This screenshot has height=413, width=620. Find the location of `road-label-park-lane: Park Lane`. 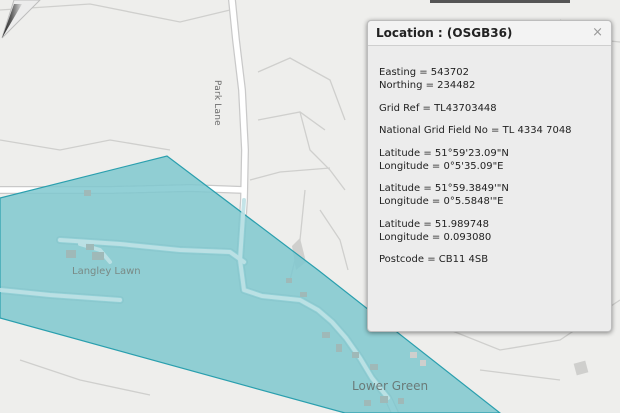

road-label-park-lane: Park Lane is located at coordinates (217, 103).